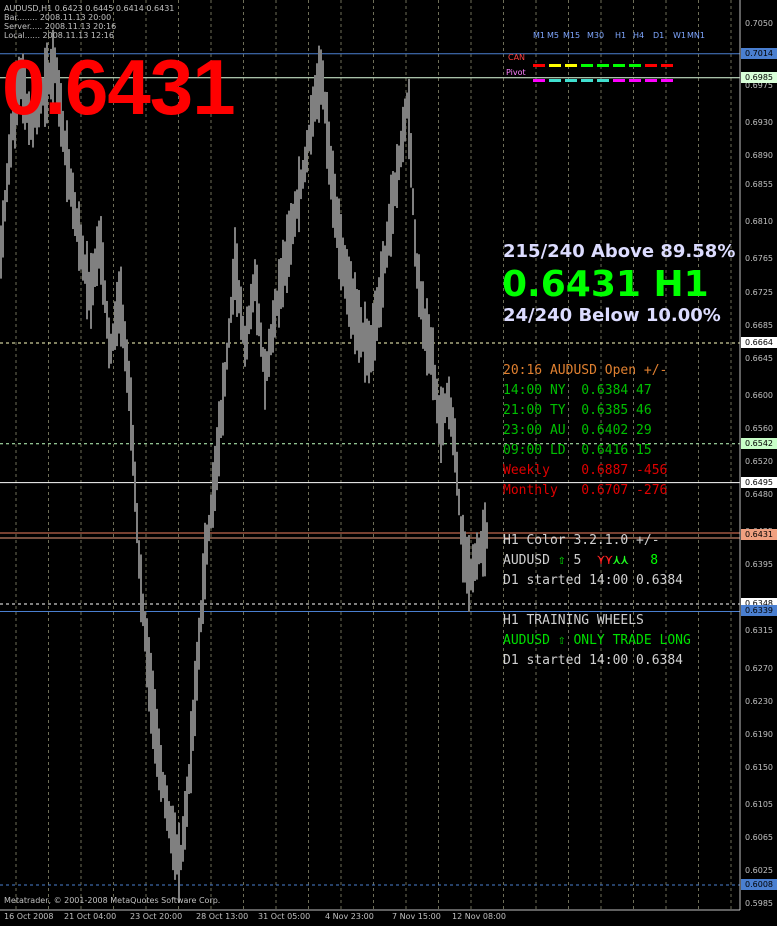  I want to click on price-tag: 0.7014, so click(759, 53).